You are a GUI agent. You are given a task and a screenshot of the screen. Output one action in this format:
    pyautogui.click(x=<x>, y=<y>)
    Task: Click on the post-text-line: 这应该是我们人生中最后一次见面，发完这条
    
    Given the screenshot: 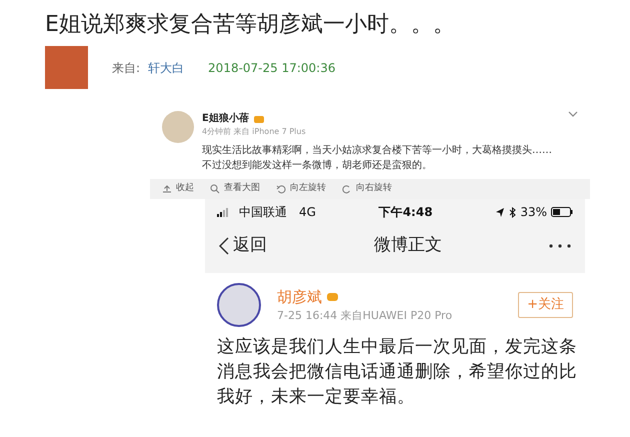 What is the action you would take?
    pyautogui.click(x=395, y=347)
    